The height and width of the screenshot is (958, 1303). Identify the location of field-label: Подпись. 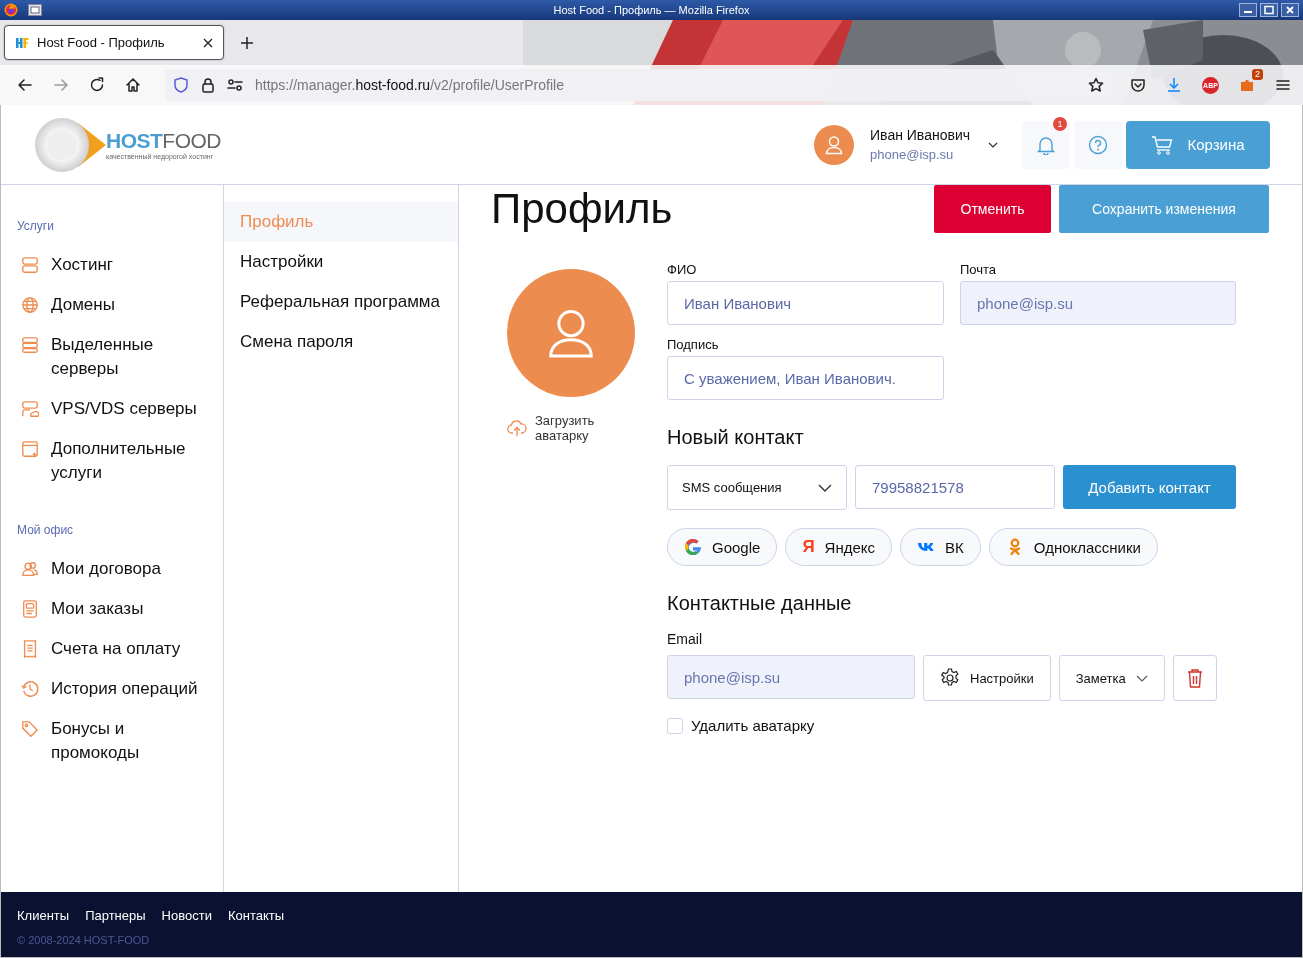
(693, 344).